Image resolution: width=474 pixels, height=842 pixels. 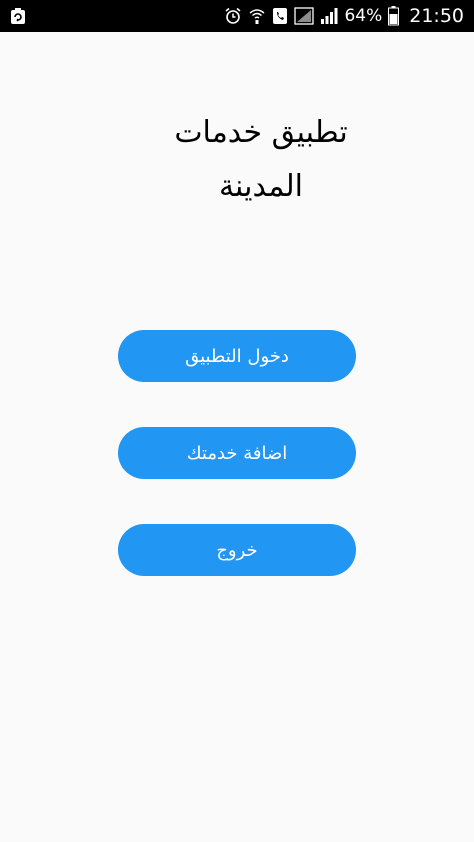 I want to click on status-right: 64% 21:50, so click(x=344, y=16).